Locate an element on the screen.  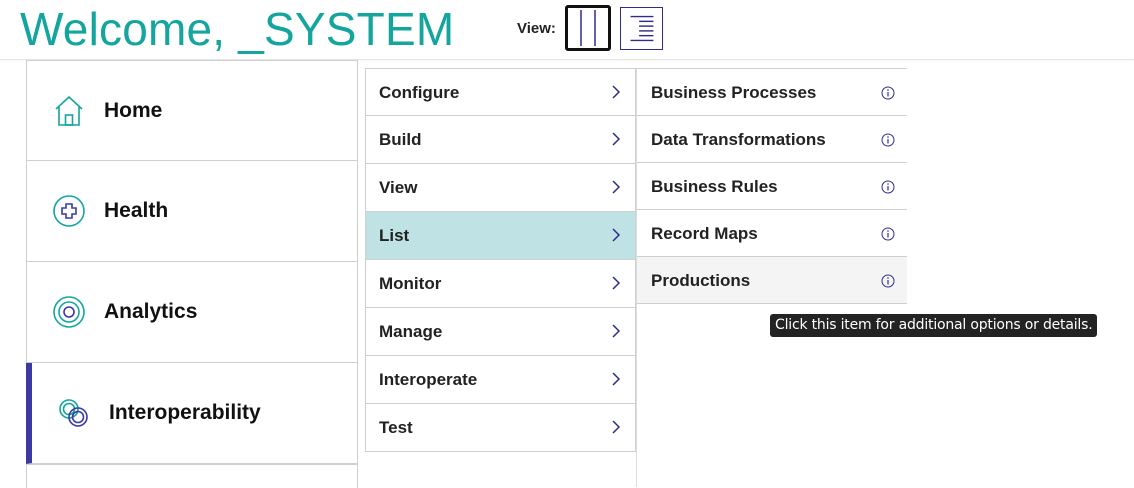
submenu-item-view: View is located at coordinates (500, 188).